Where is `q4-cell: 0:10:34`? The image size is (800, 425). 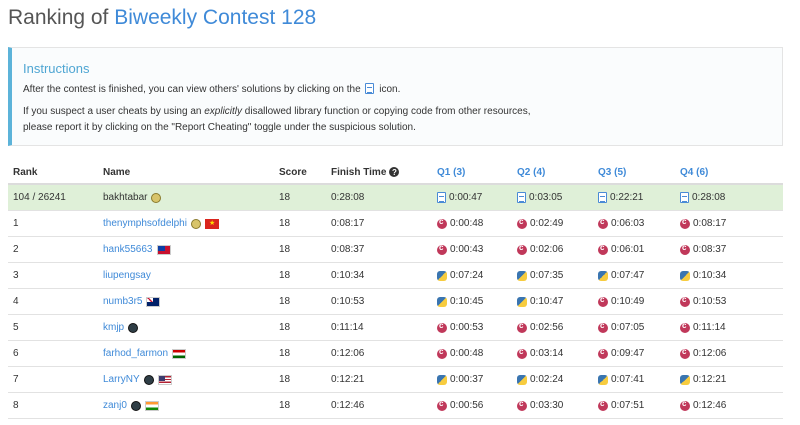
q4-cell: 0:10:34 is located at coordinates (703, 275).